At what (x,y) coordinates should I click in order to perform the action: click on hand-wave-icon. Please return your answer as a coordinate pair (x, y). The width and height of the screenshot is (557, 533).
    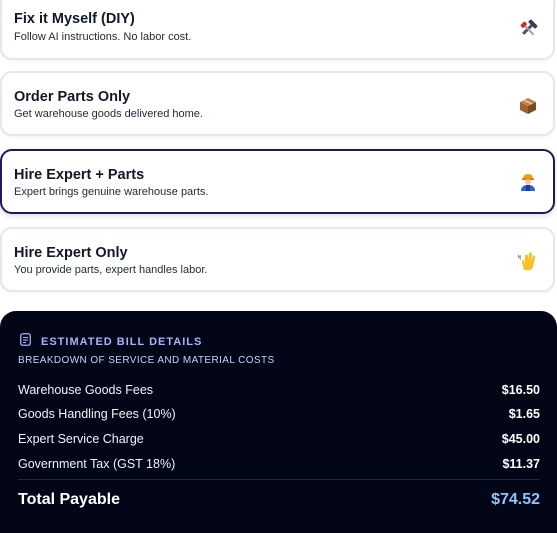
    Looking at the image, I should click on (528, 261).